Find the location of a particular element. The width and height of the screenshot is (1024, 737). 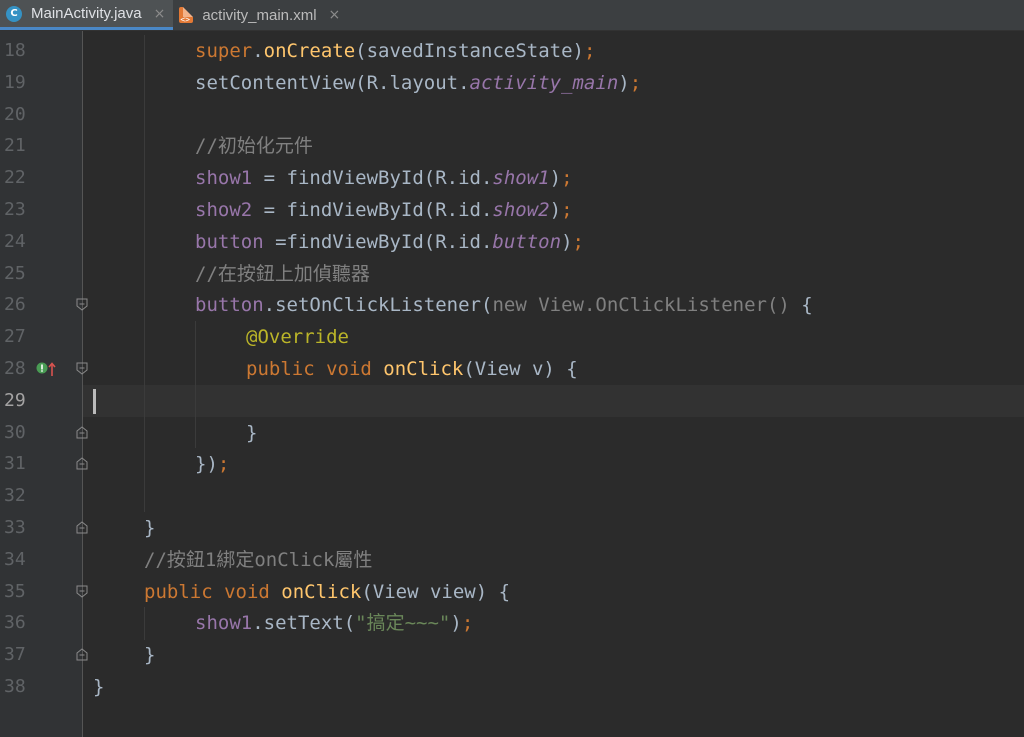

code-line: 28 public void onClick(View v) { is located at coordinates (512, 369).